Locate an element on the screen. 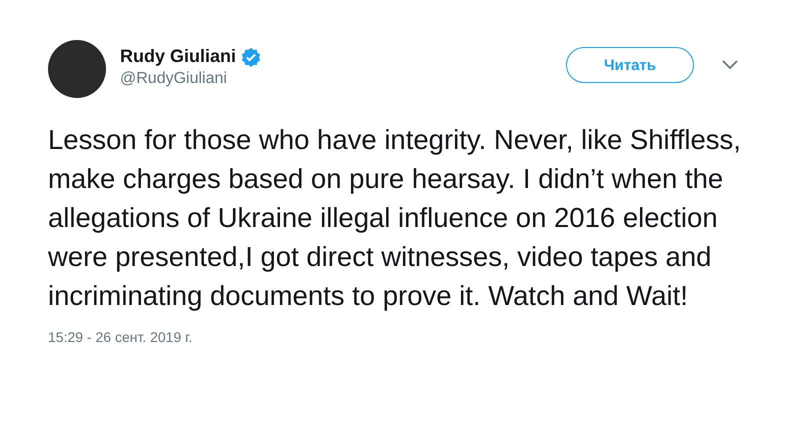 The width and height of the screenshot is (788, 436). timestamp: 15:29 - 26 сент. 2019 г. is located at coordinates (120, 337).